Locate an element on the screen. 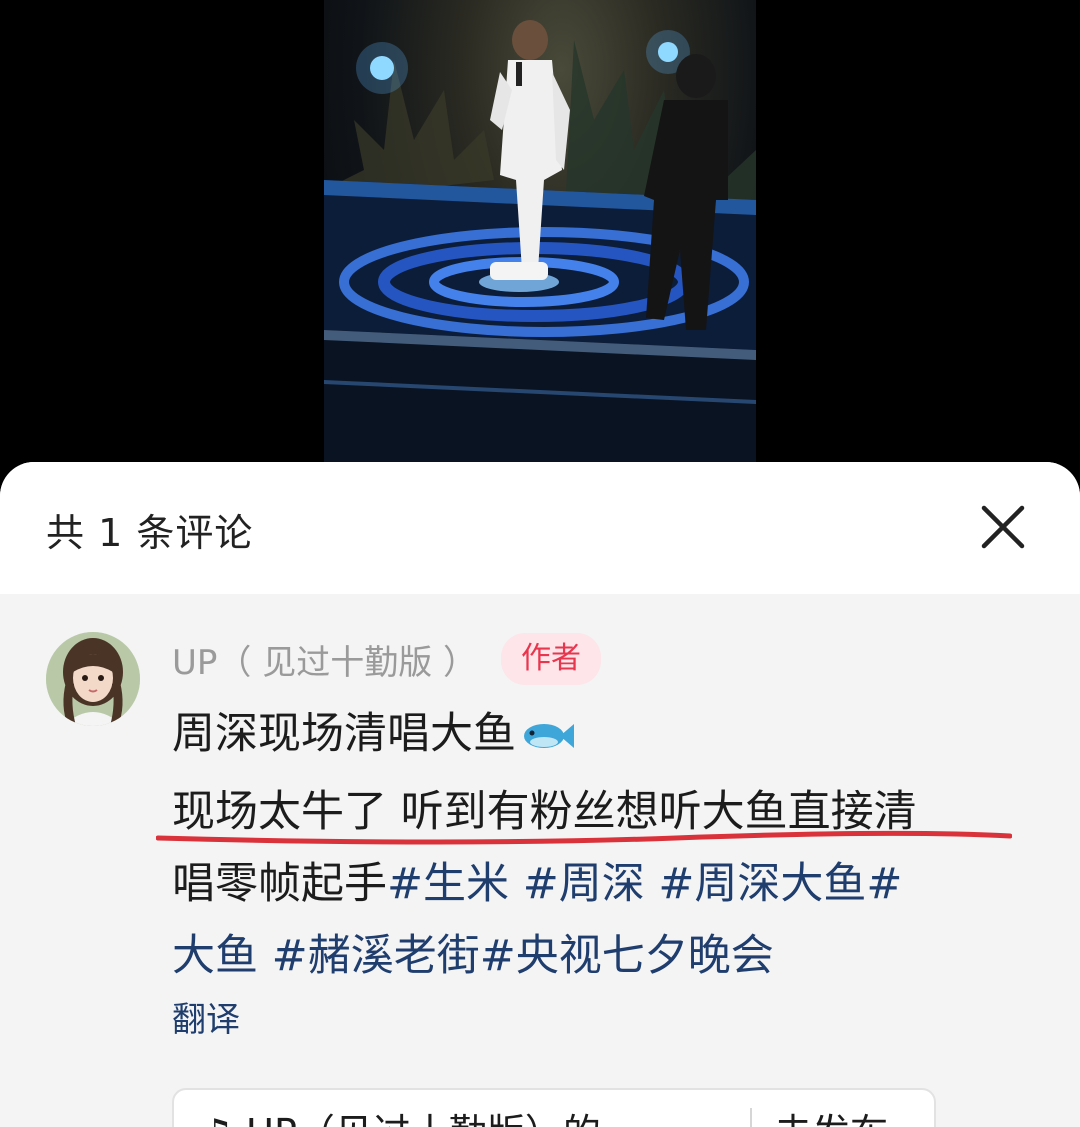  comment-line-2: 现场太牛了 听到有粉丝想听大鱼直接清 is located at coordinates (599, 812).